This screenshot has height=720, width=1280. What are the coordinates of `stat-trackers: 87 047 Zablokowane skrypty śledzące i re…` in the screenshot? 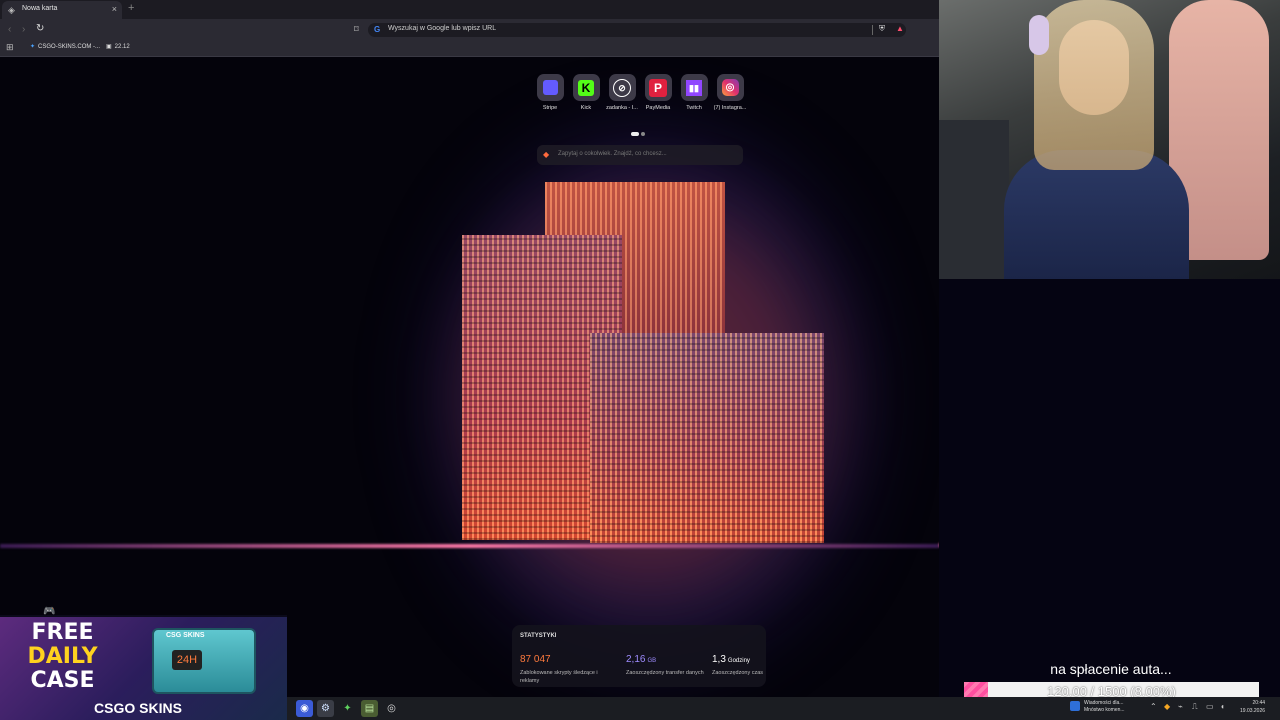 It's located at (560, 667).